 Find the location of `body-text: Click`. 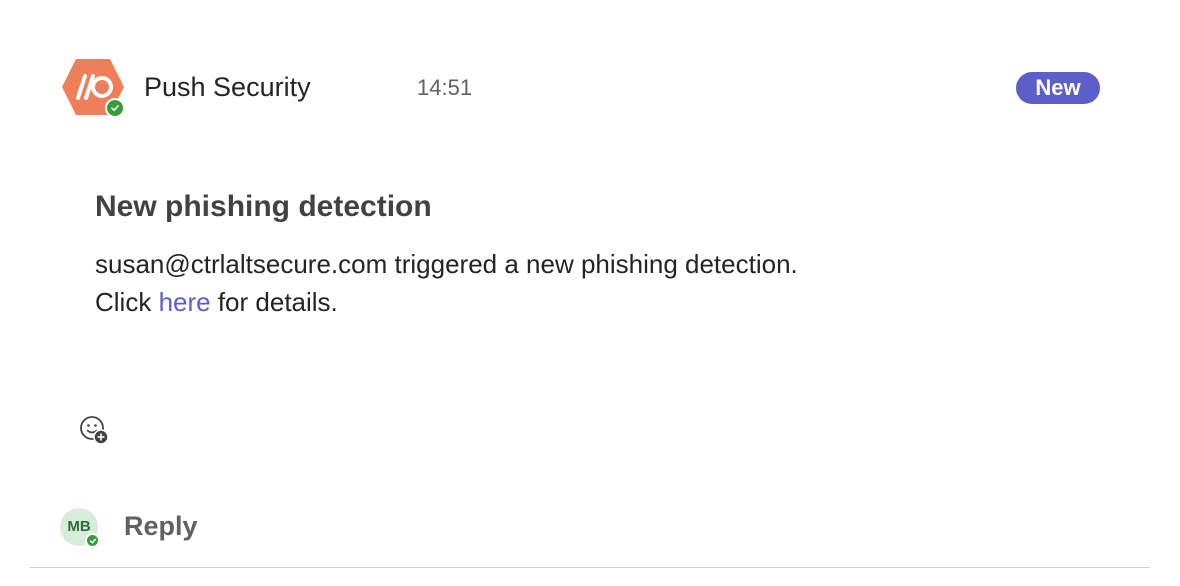

body-text: Click is located at coordinates (127, 302).